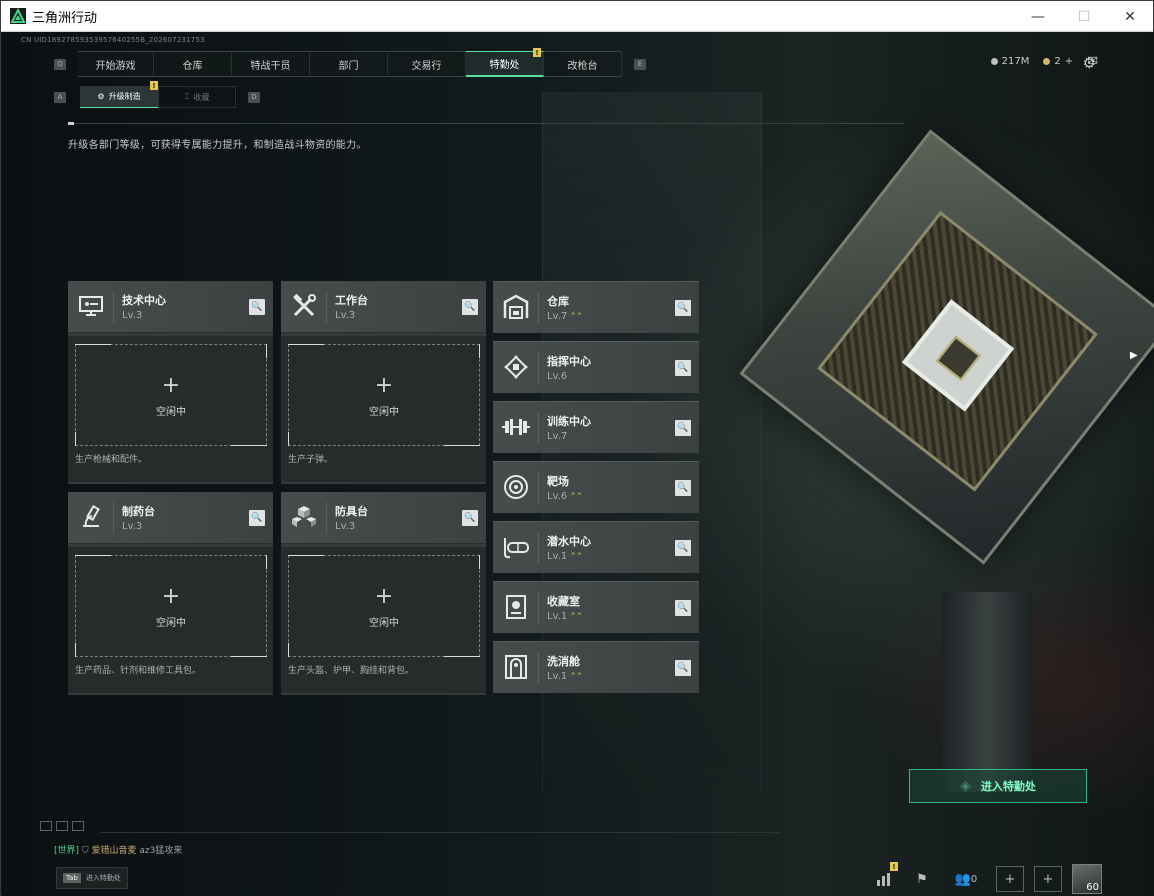  I want to click on card-title: 技术中心, so click(144, 300).